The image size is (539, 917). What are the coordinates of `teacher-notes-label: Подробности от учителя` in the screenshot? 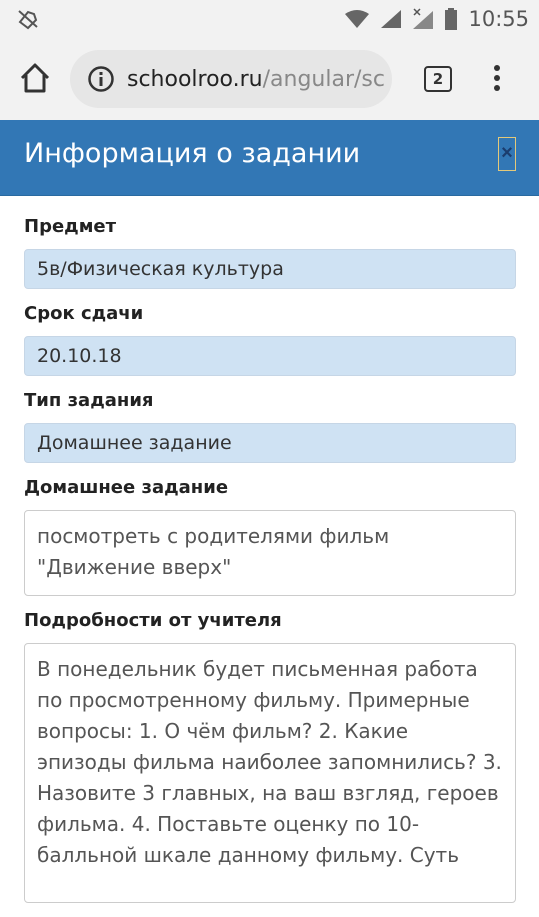 It's located at (153, 620).